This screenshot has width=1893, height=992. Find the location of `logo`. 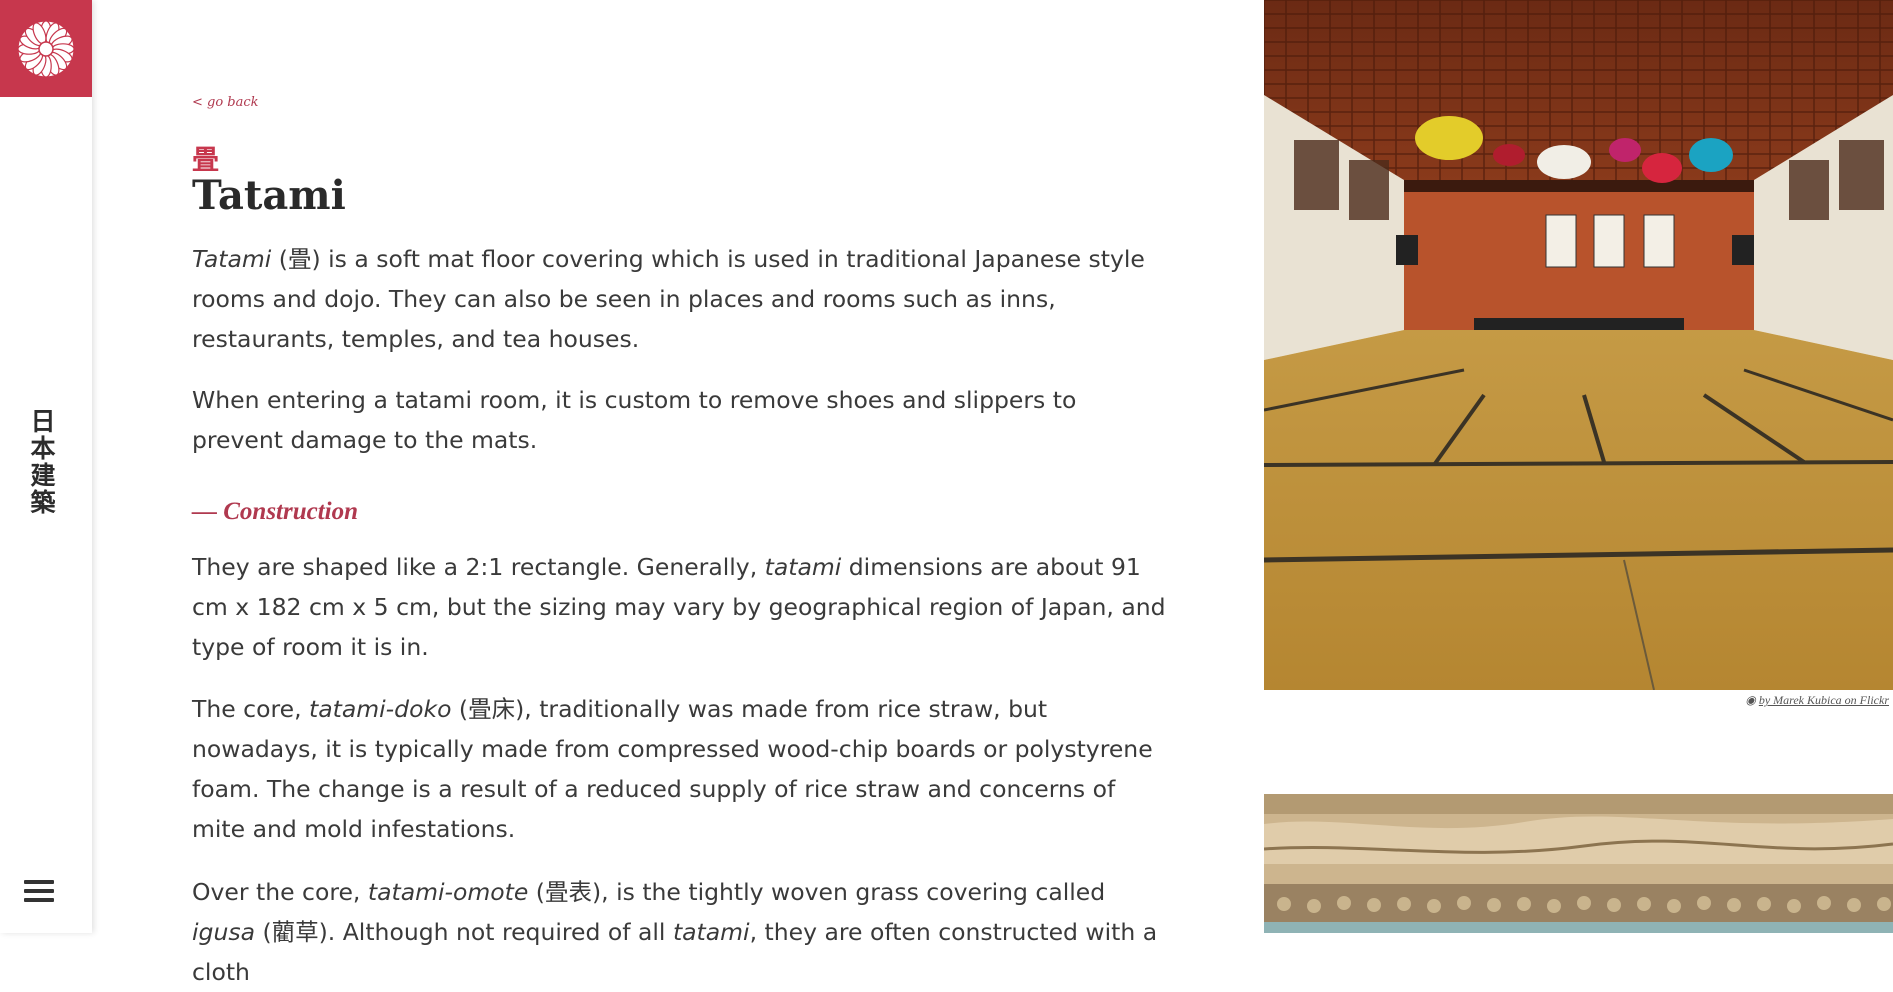

logo is located at coordinates (46, 48).